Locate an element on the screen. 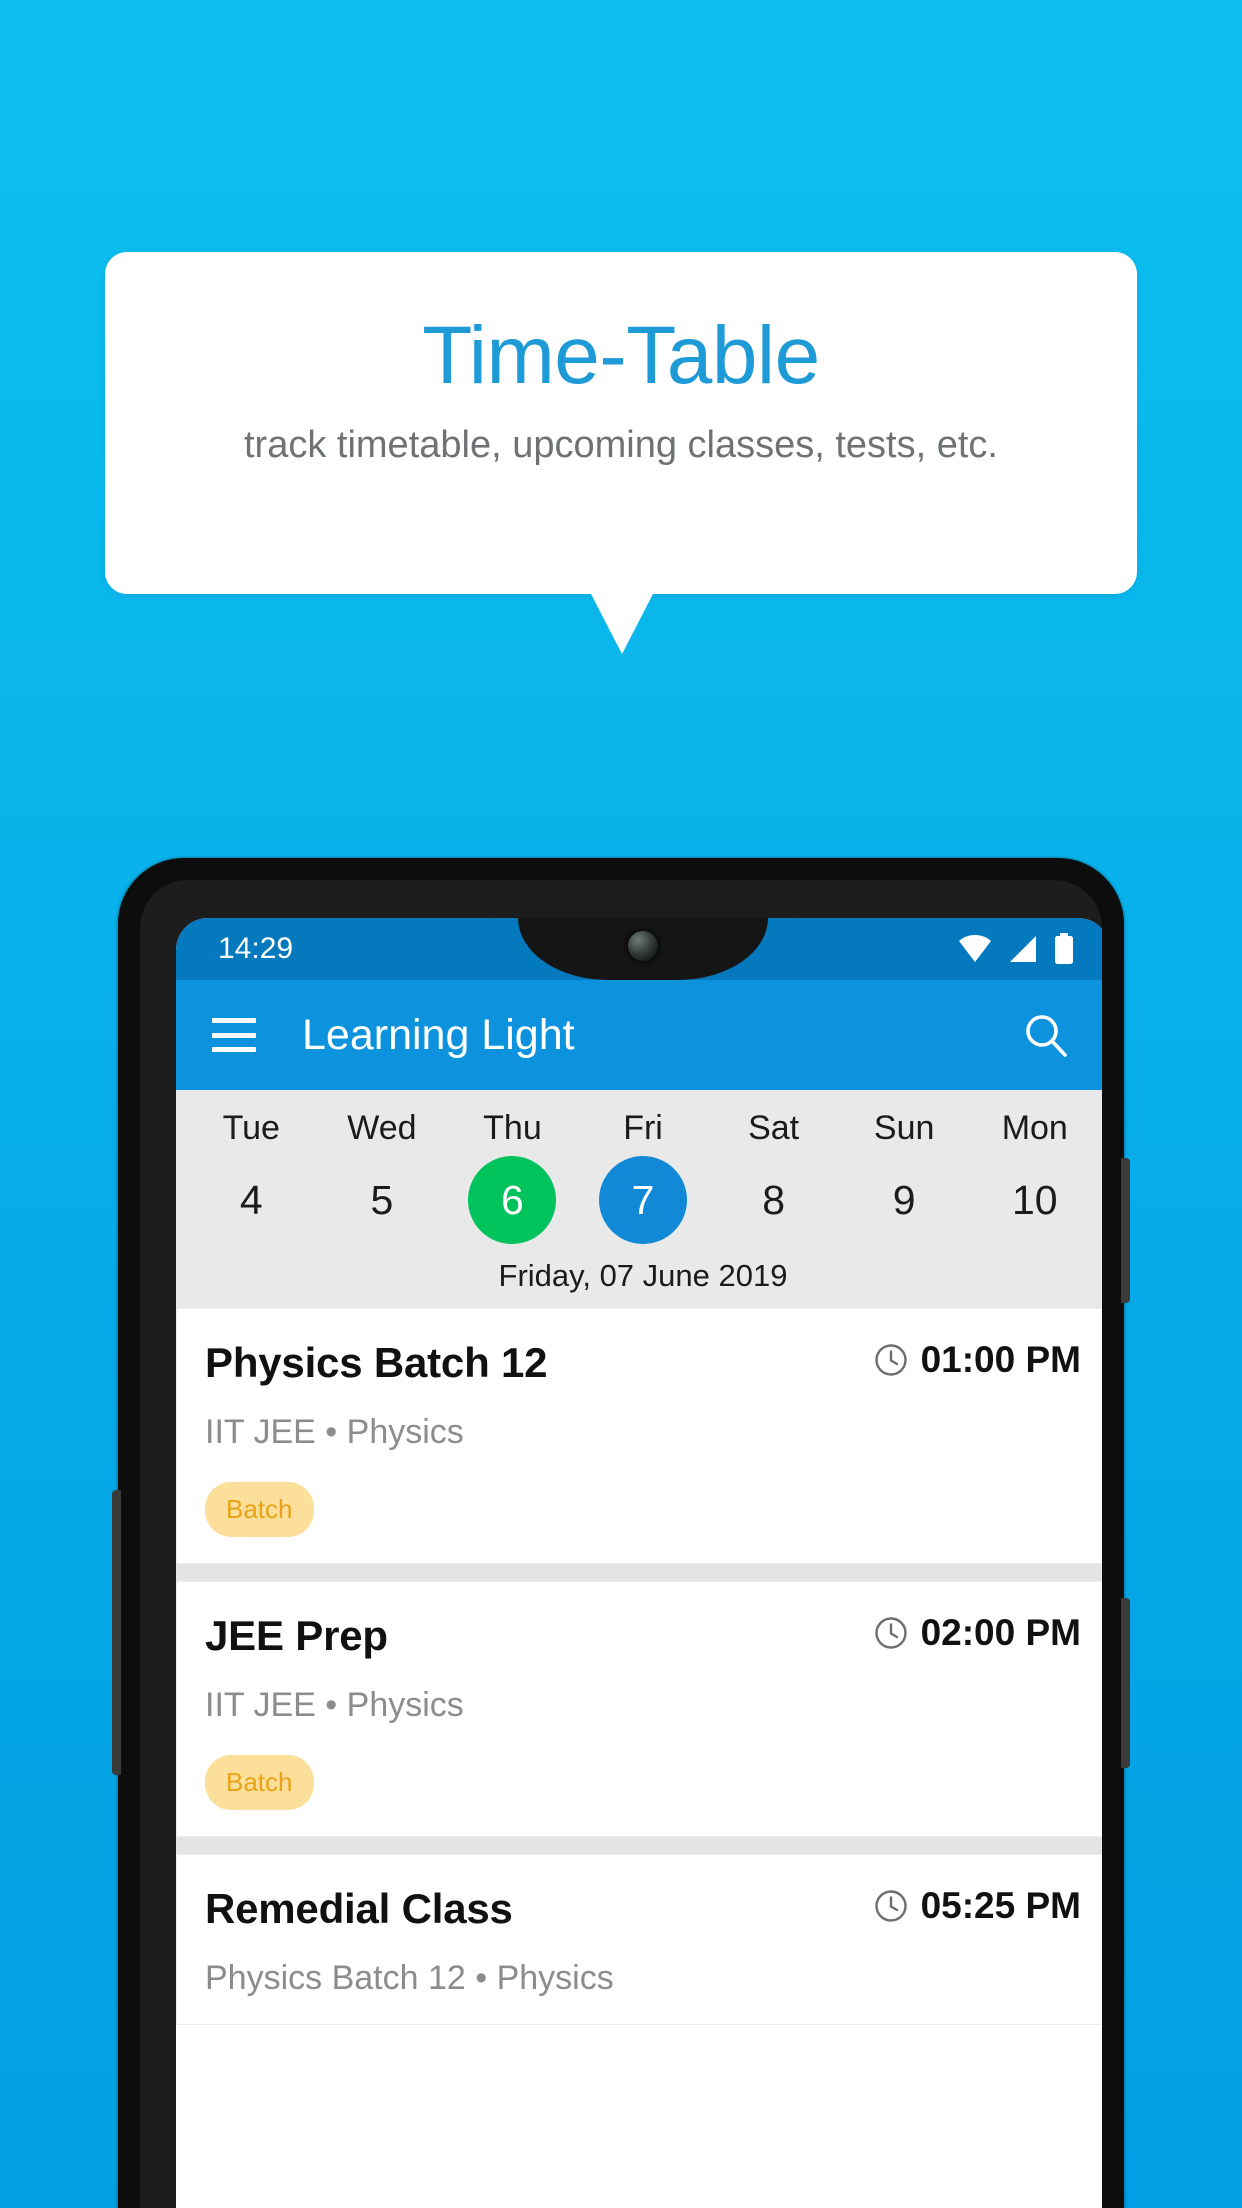 Image resolution: width=1242 pixels, height=2208 pixels. event-time-group: 01:00 PM is located at coordinates (977, 1360).